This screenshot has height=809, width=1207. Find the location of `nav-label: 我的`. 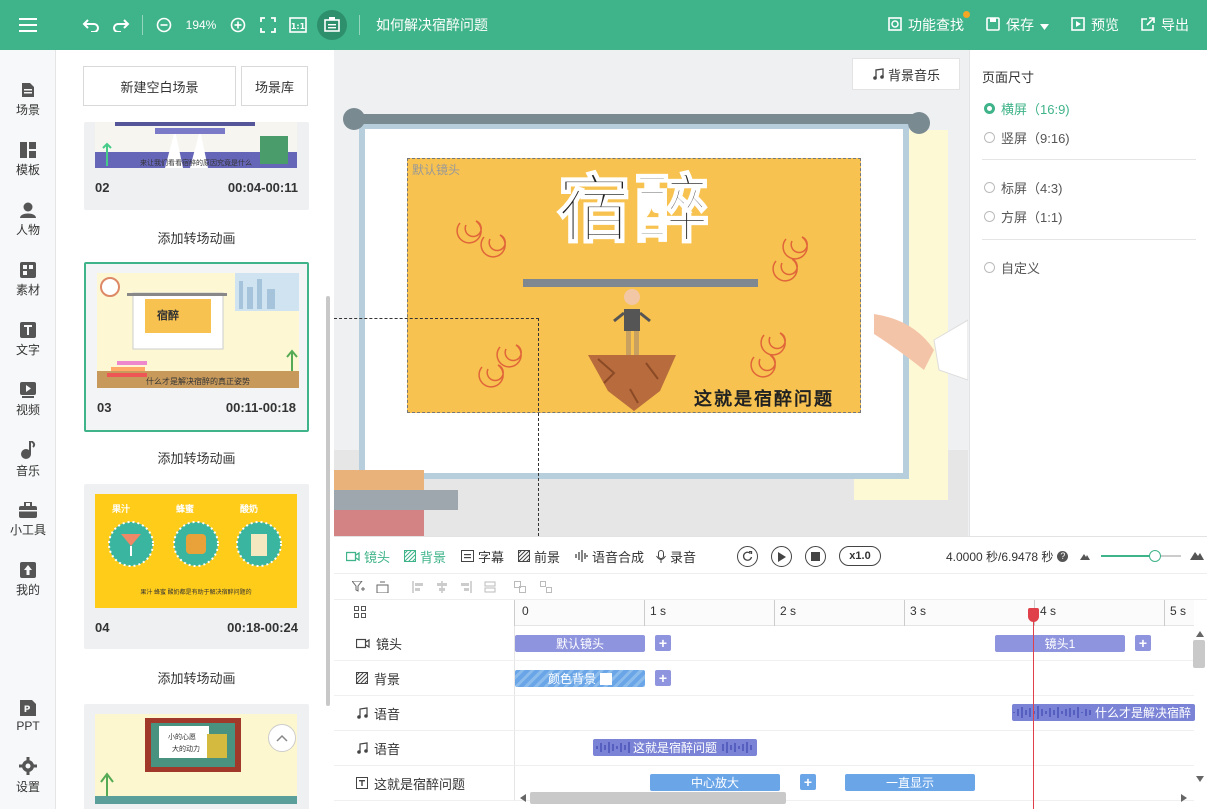

nav-label: 我的 is located at coordinates (27, 590).